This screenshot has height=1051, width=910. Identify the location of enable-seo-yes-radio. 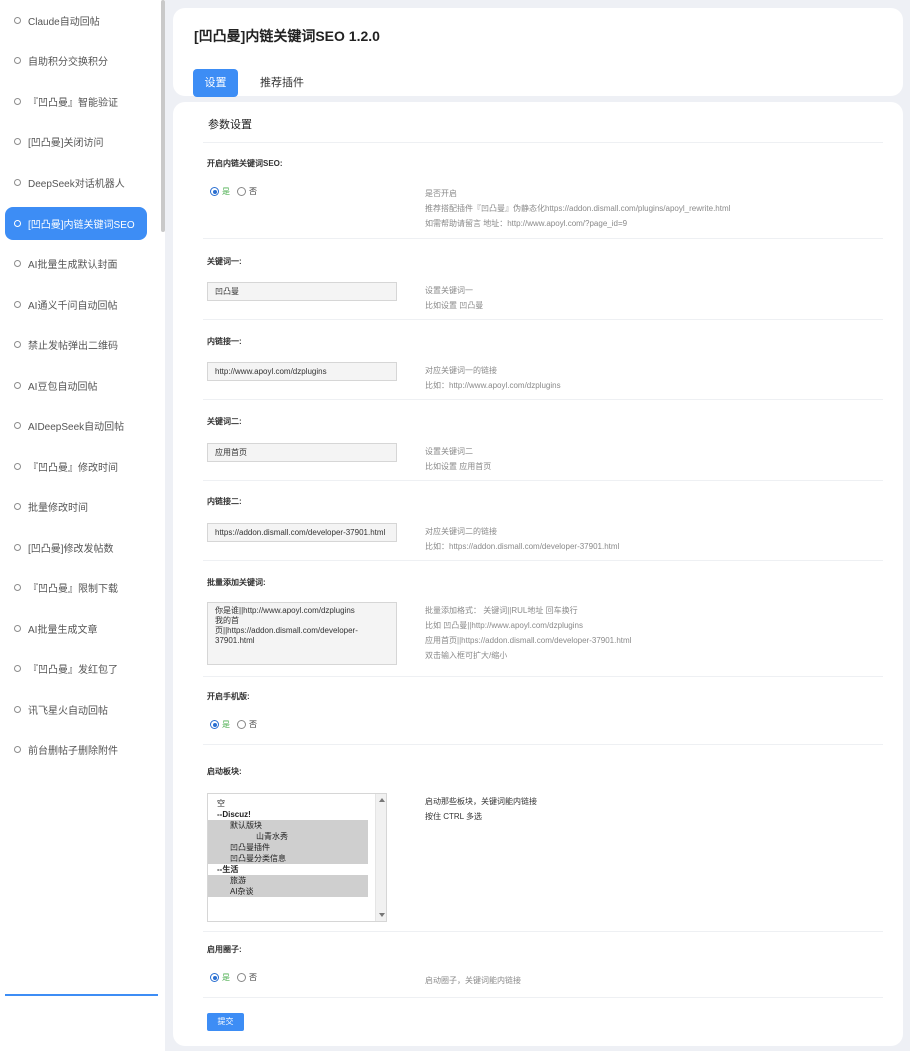
(214, 191).